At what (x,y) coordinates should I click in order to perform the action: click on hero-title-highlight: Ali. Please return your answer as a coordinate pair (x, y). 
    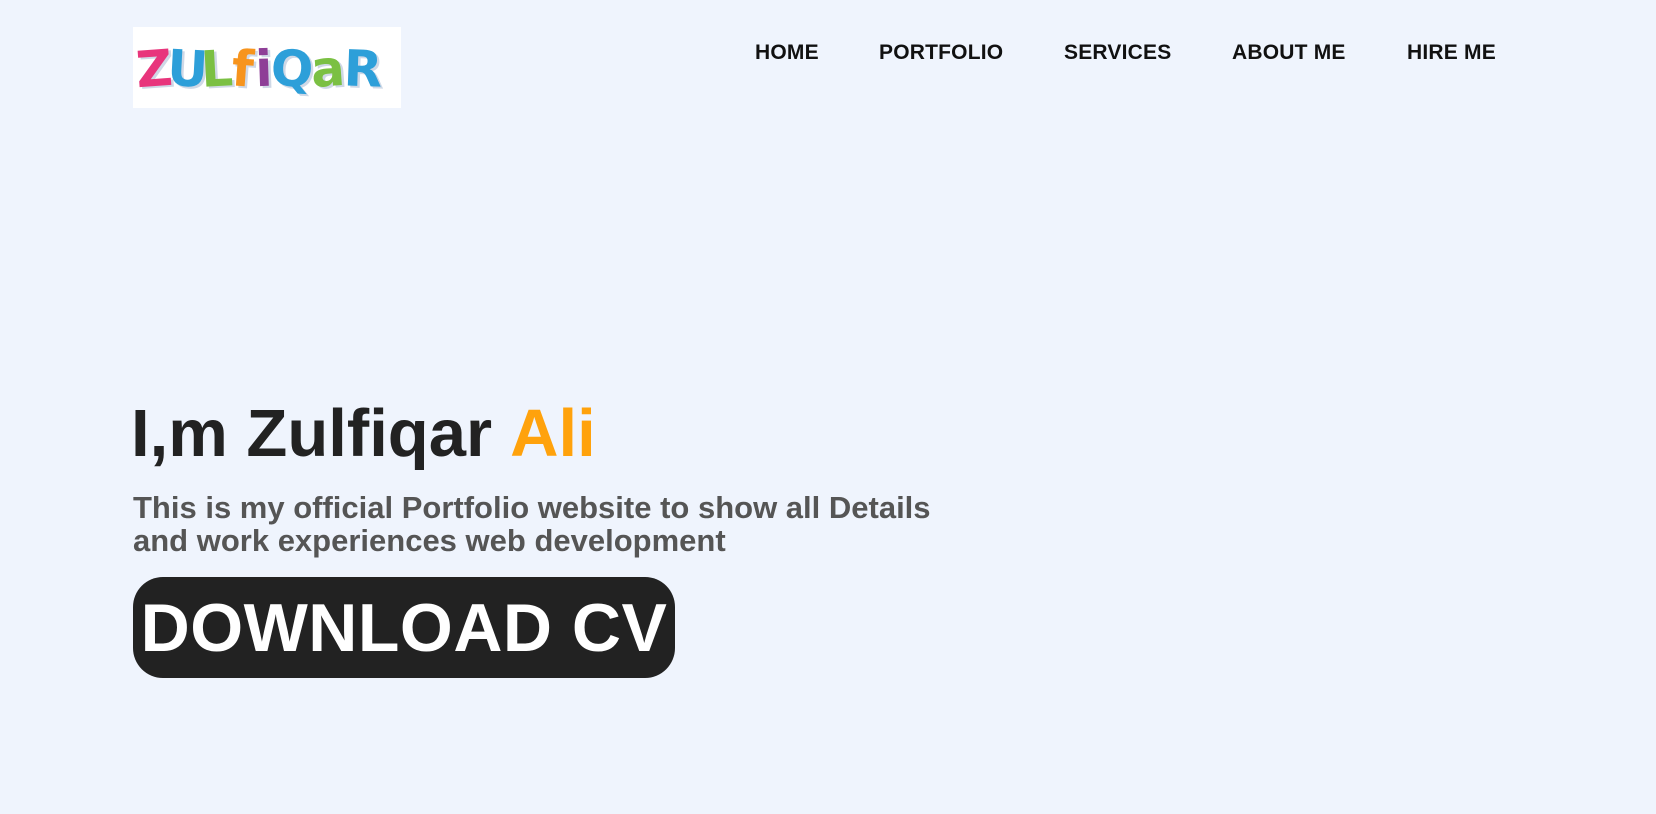
    Looking at the image, I should click on (553, 433).